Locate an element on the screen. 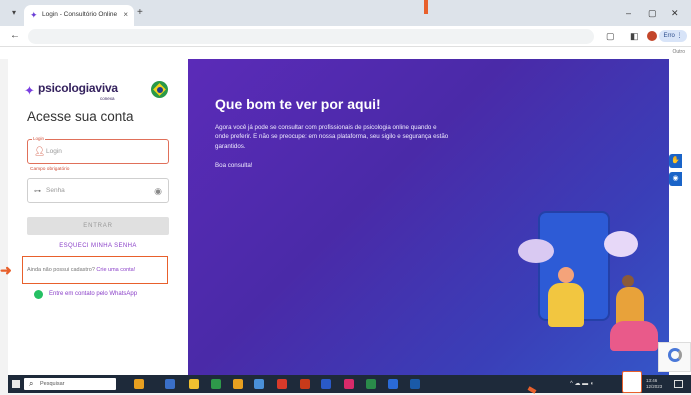 This screenshot has width=691, height=395. sign-language-icon: ✋ is located at coordinates (675, 161).